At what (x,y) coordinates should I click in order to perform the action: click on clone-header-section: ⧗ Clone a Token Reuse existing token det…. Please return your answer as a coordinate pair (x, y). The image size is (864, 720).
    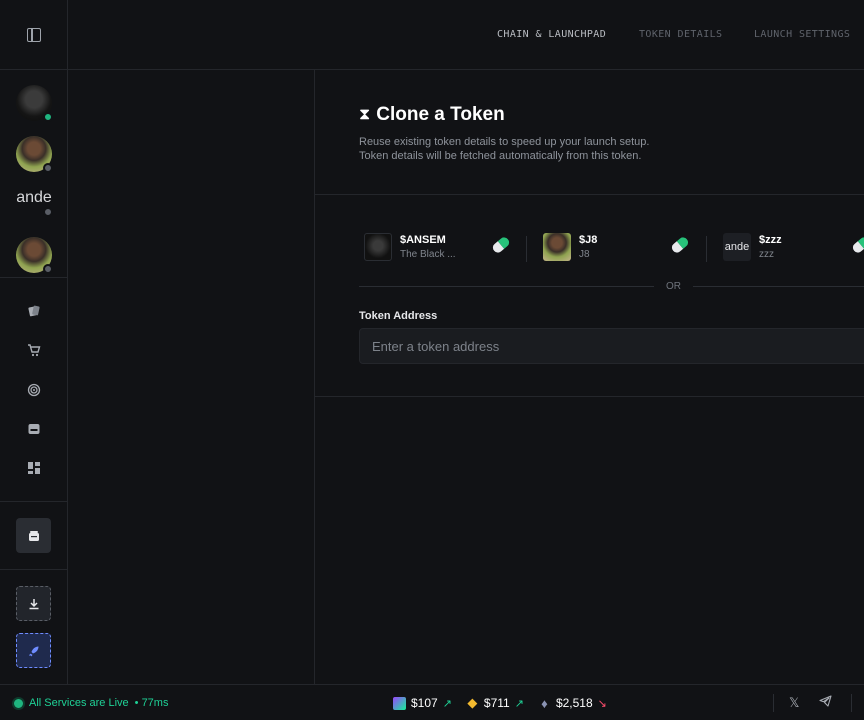
    Looking at the image, I should click on (589, 132).